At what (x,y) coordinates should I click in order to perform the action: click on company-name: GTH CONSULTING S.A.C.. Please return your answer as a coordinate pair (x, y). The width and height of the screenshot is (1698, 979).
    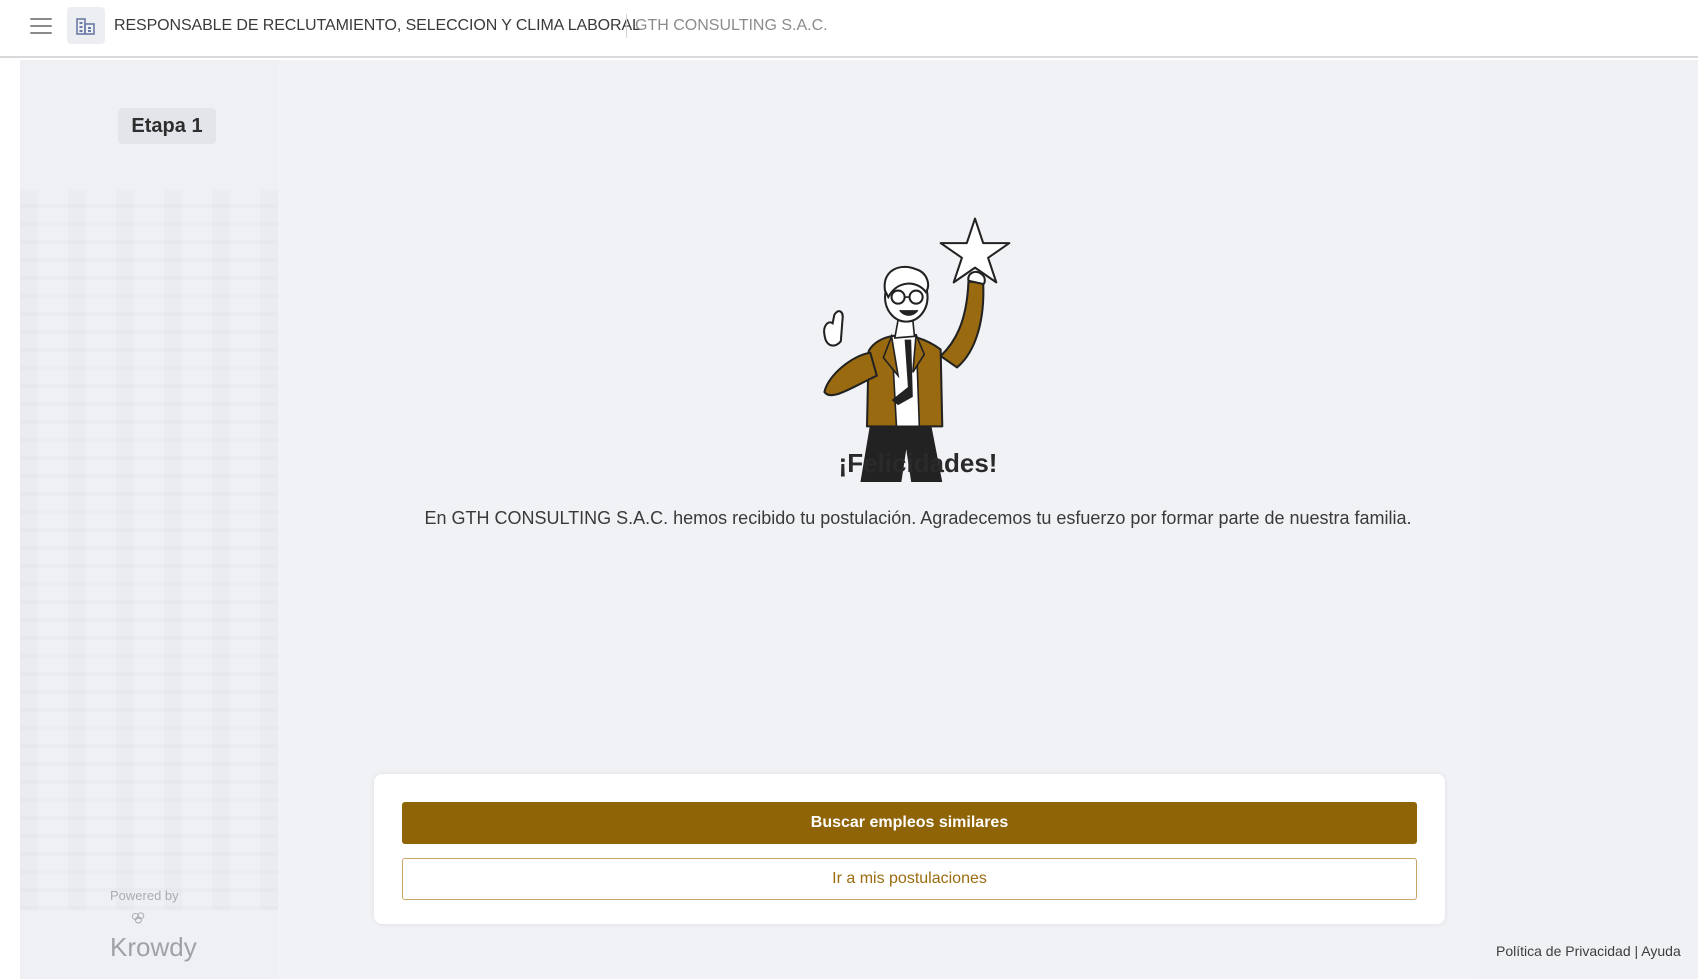
    Looking at the image, I should click on (731, 25).